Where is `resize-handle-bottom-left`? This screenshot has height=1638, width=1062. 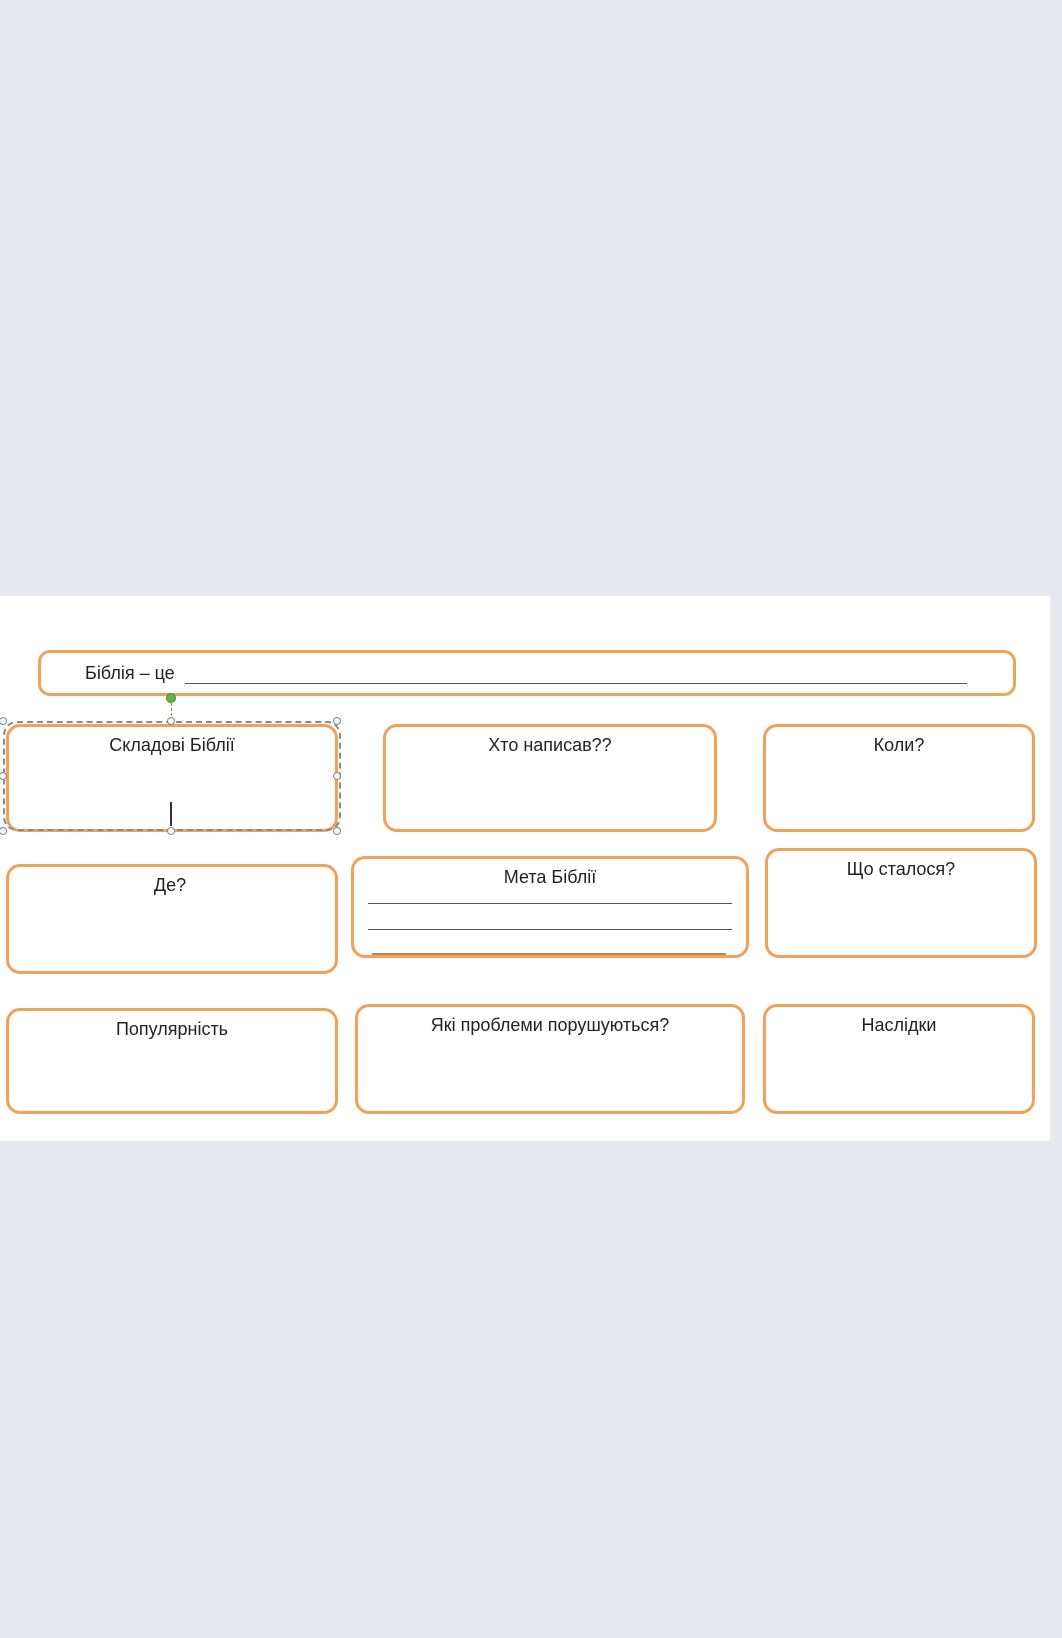
resize-handle-bottom-left is located at coordinates (3, 831).